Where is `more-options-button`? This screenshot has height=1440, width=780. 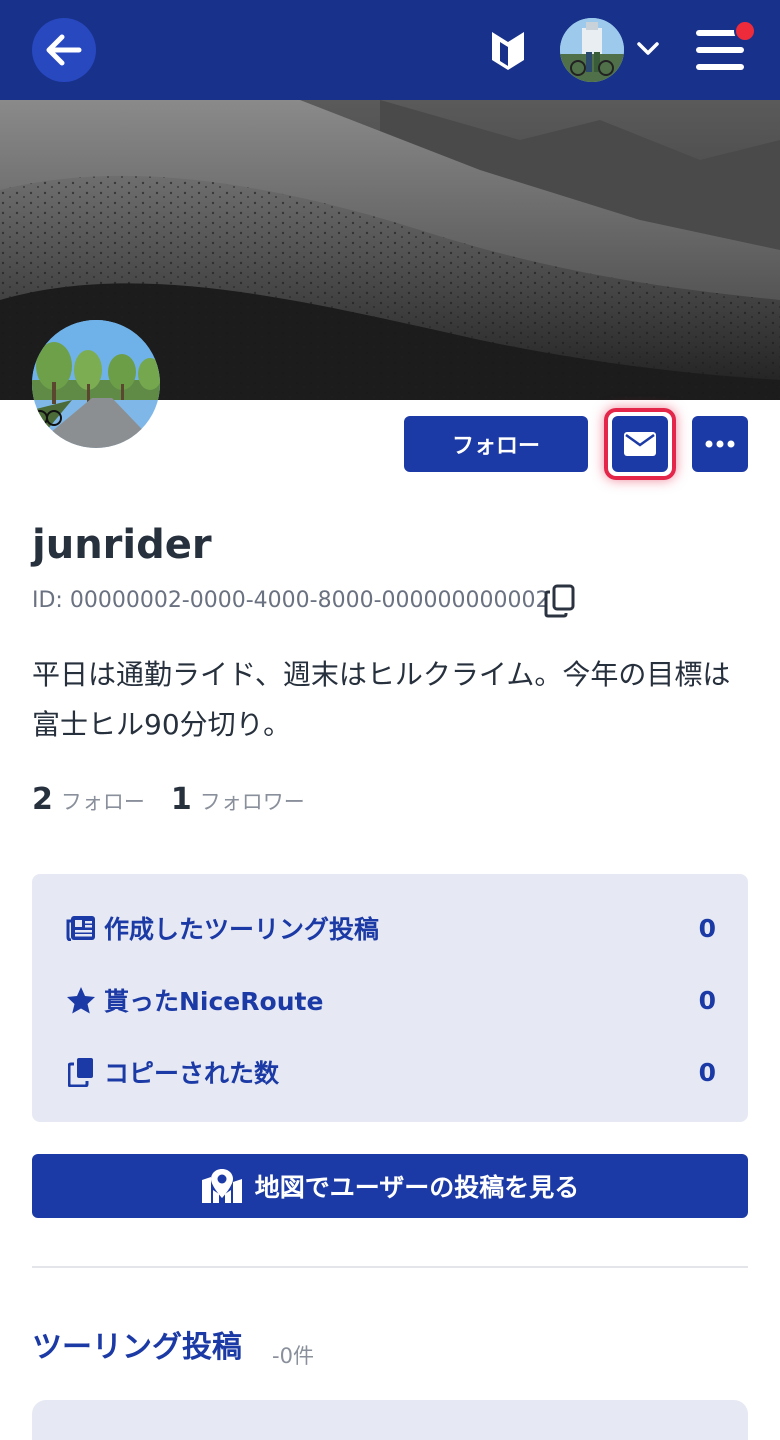
more-options-button is located at coordinates (720, 444).